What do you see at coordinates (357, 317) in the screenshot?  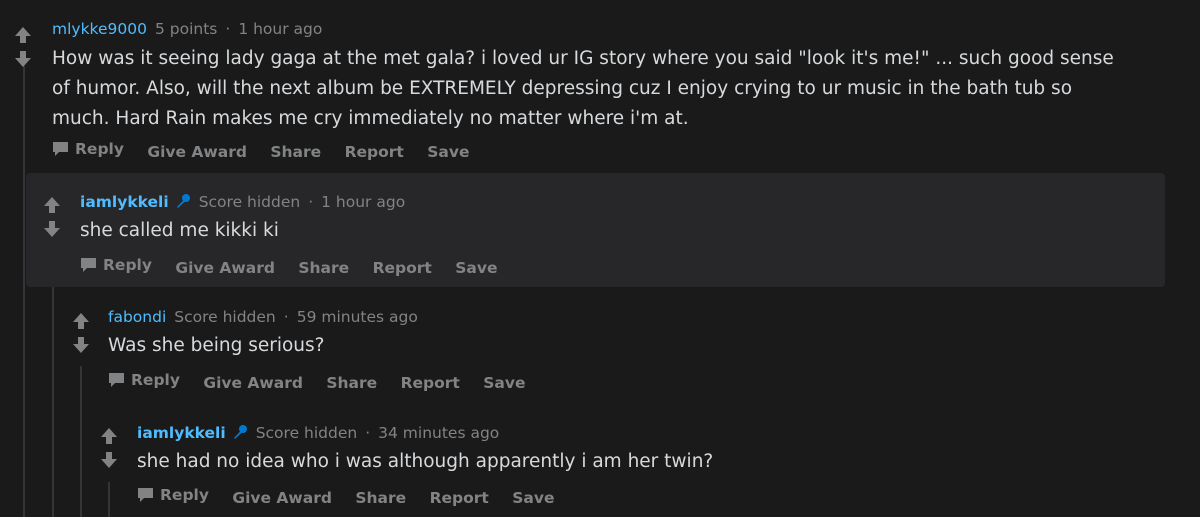 I see `timestamp-link: 59 minutes ago` at bounding box center [357, 317].